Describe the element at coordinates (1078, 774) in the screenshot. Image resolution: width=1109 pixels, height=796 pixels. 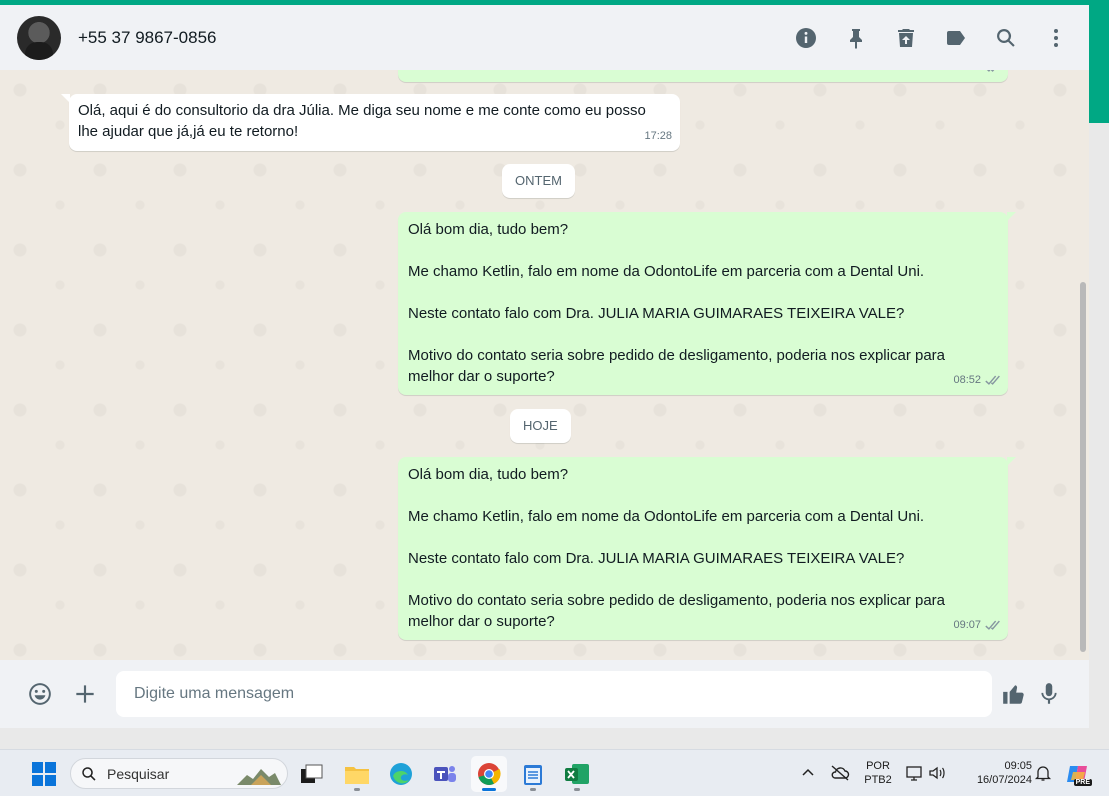
I see `copilot-icon: PRE` at that location.